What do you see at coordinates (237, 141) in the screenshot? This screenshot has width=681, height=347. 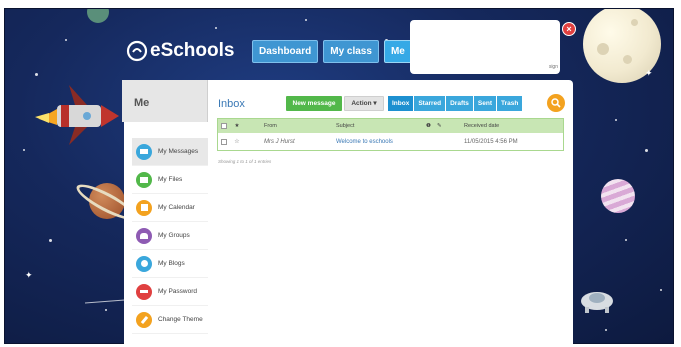 I see `star-icon: ☆` at bounding box center [237, 141].